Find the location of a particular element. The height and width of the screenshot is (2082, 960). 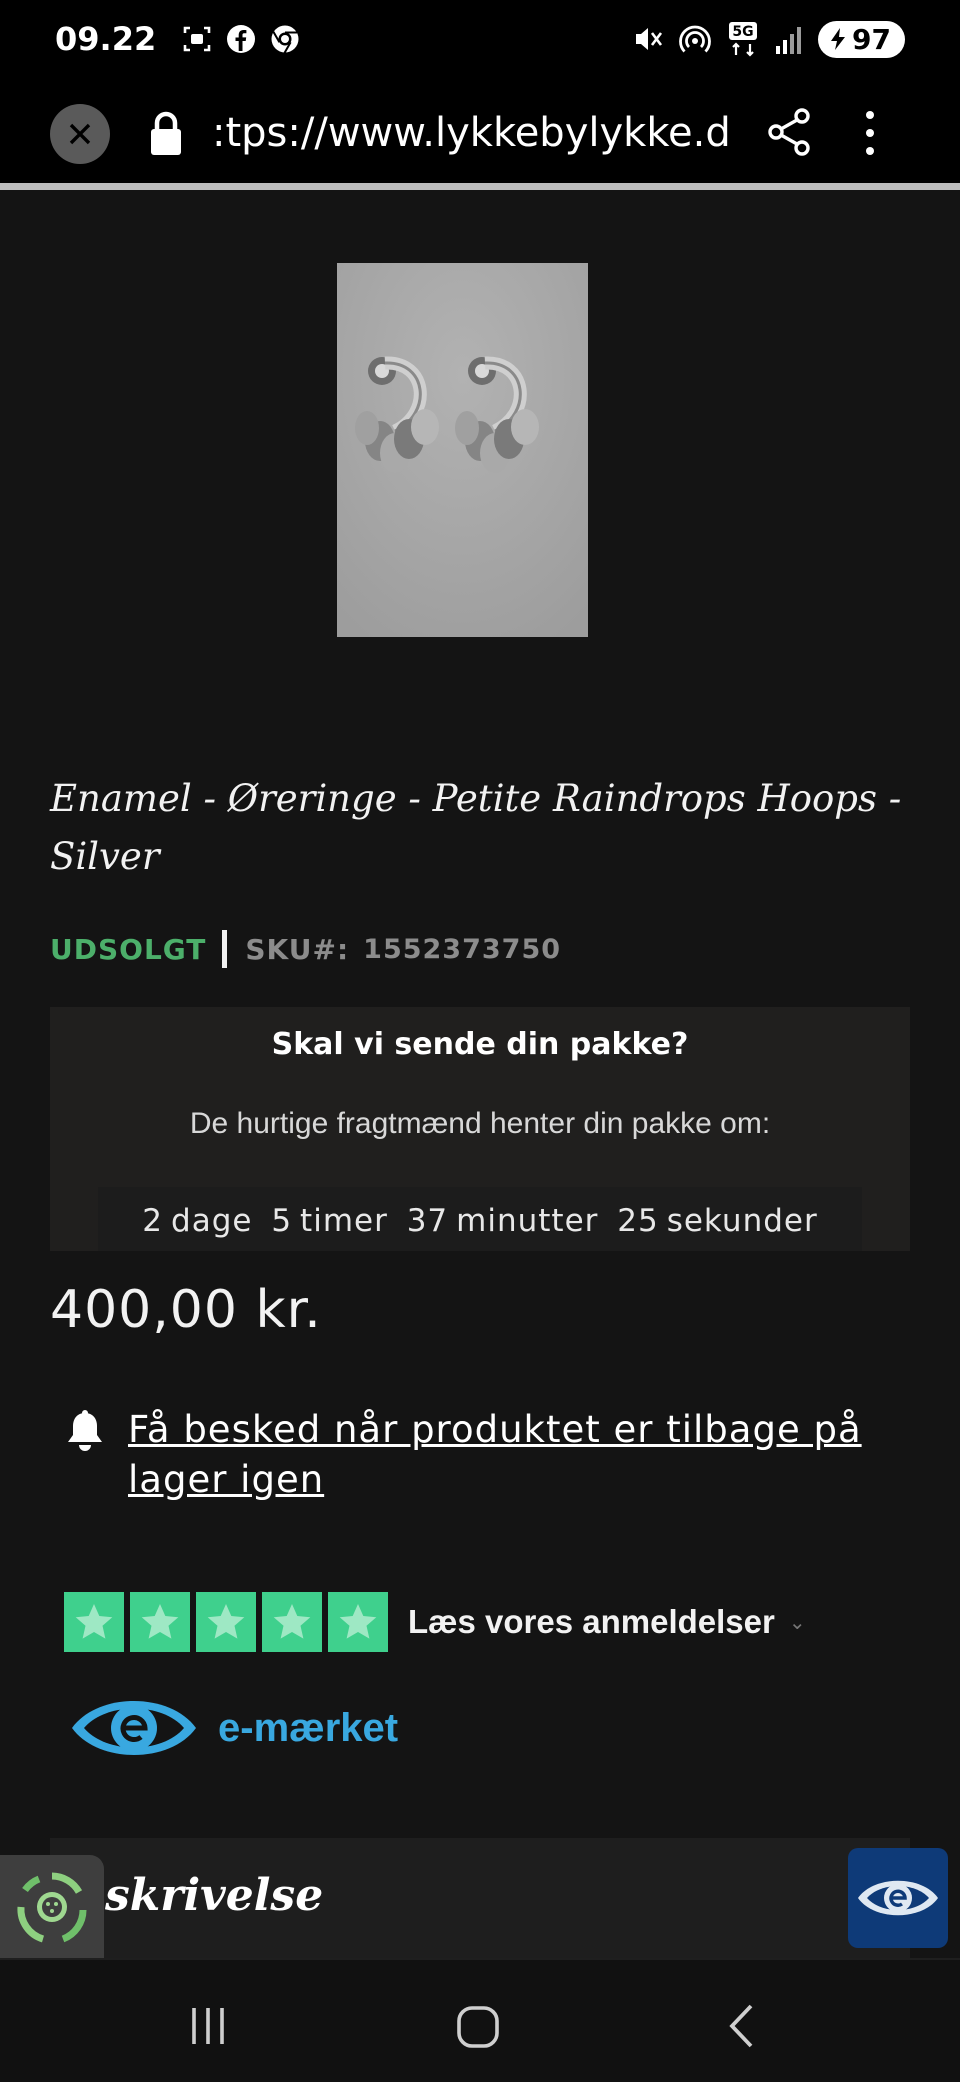

description-title: skrivelse is located at coordinates (214, 1895).